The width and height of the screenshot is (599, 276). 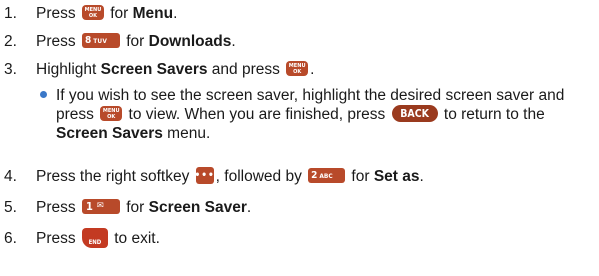 What do you see at coordinates (10, 176) in the screenshot?
I see `step-number: 4.` at bounding box center [10, 176].